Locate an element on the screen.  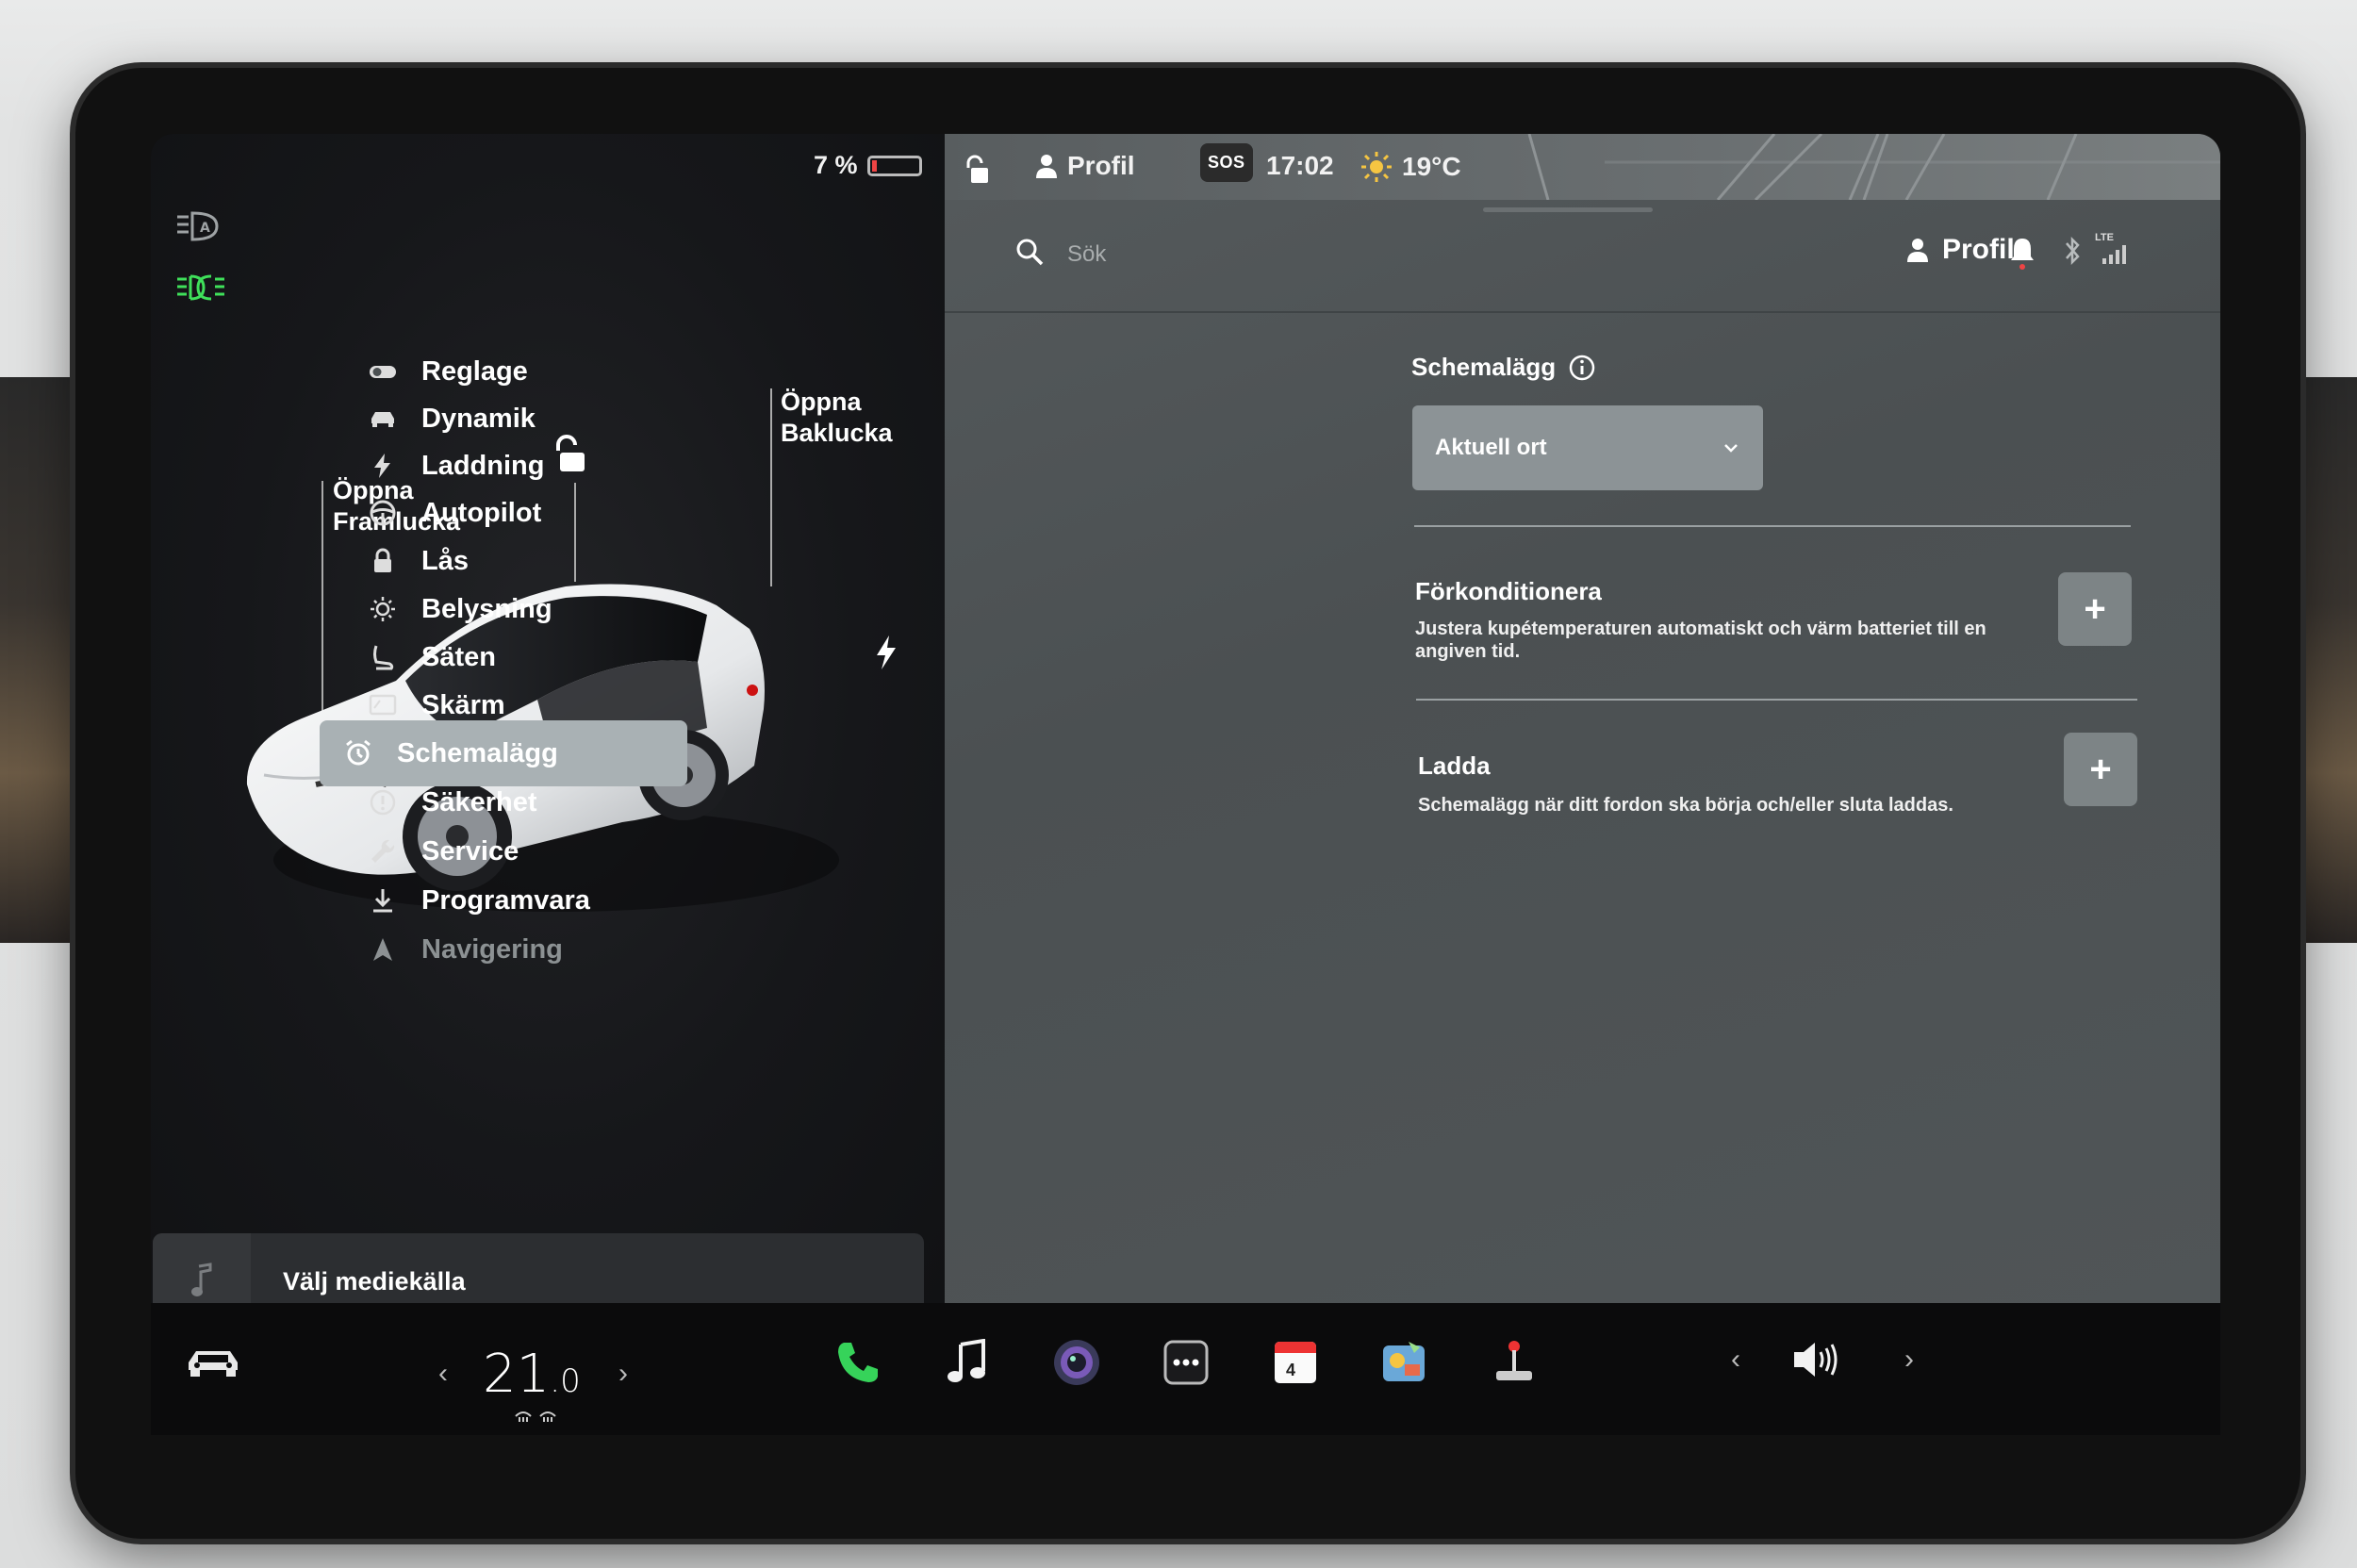
volume-icon is located at coordinates (1819, 1359).